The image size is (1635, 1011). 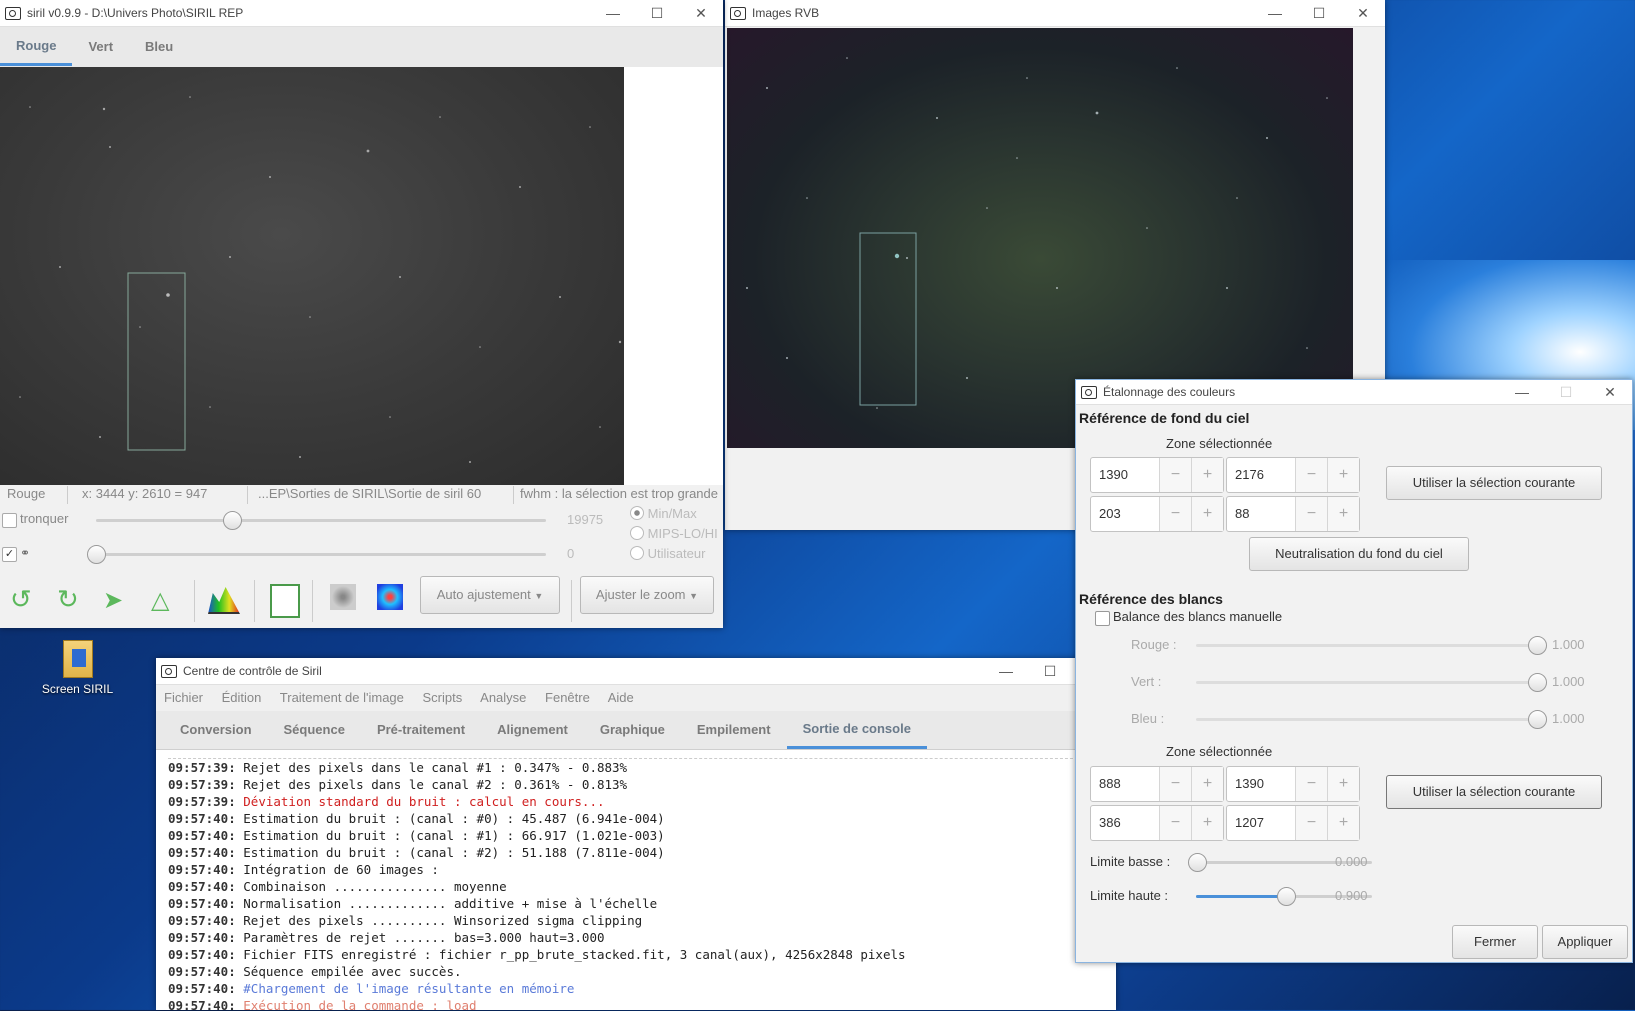 I want to click on bg-y-spinner: 203− +, so click(x=1157, y=514).